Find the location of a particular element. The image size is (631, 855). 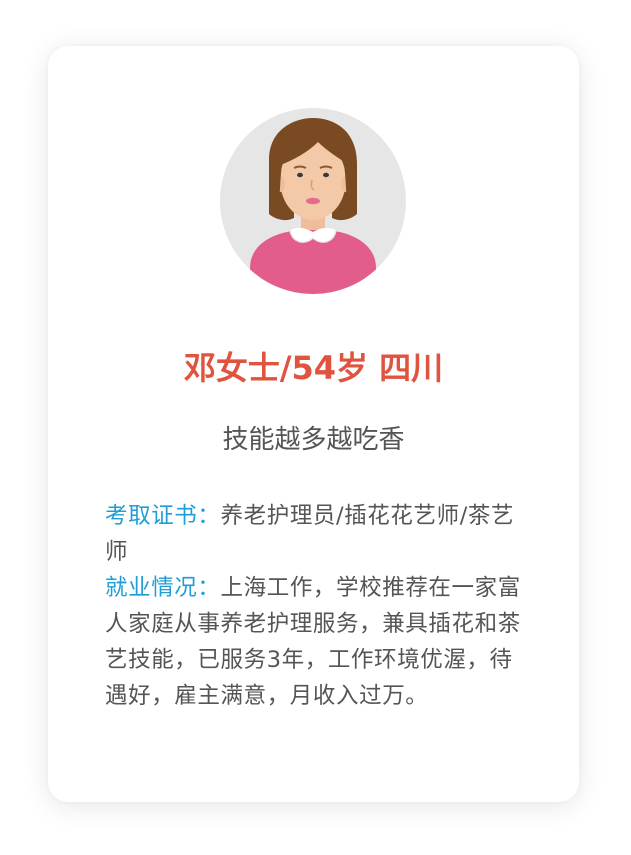

person-name-age-origin: 邓女士/54岁 四川 is located at coordinates (313, 368).